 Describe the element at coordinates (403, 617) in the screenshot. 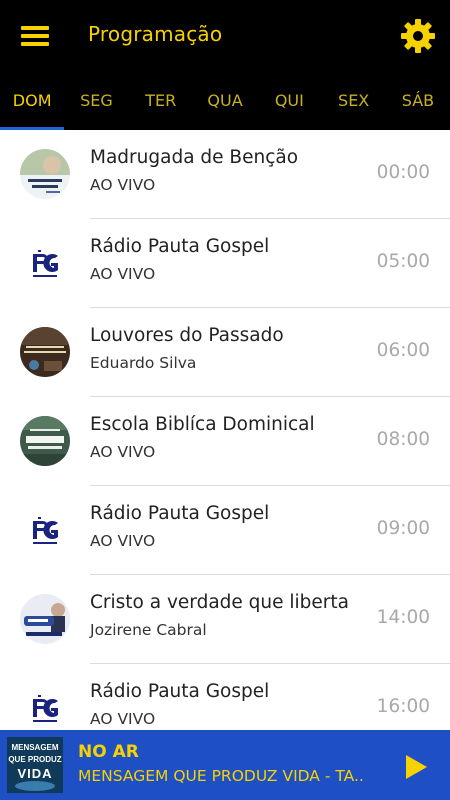

I see `program-time: 14:00` at that location.